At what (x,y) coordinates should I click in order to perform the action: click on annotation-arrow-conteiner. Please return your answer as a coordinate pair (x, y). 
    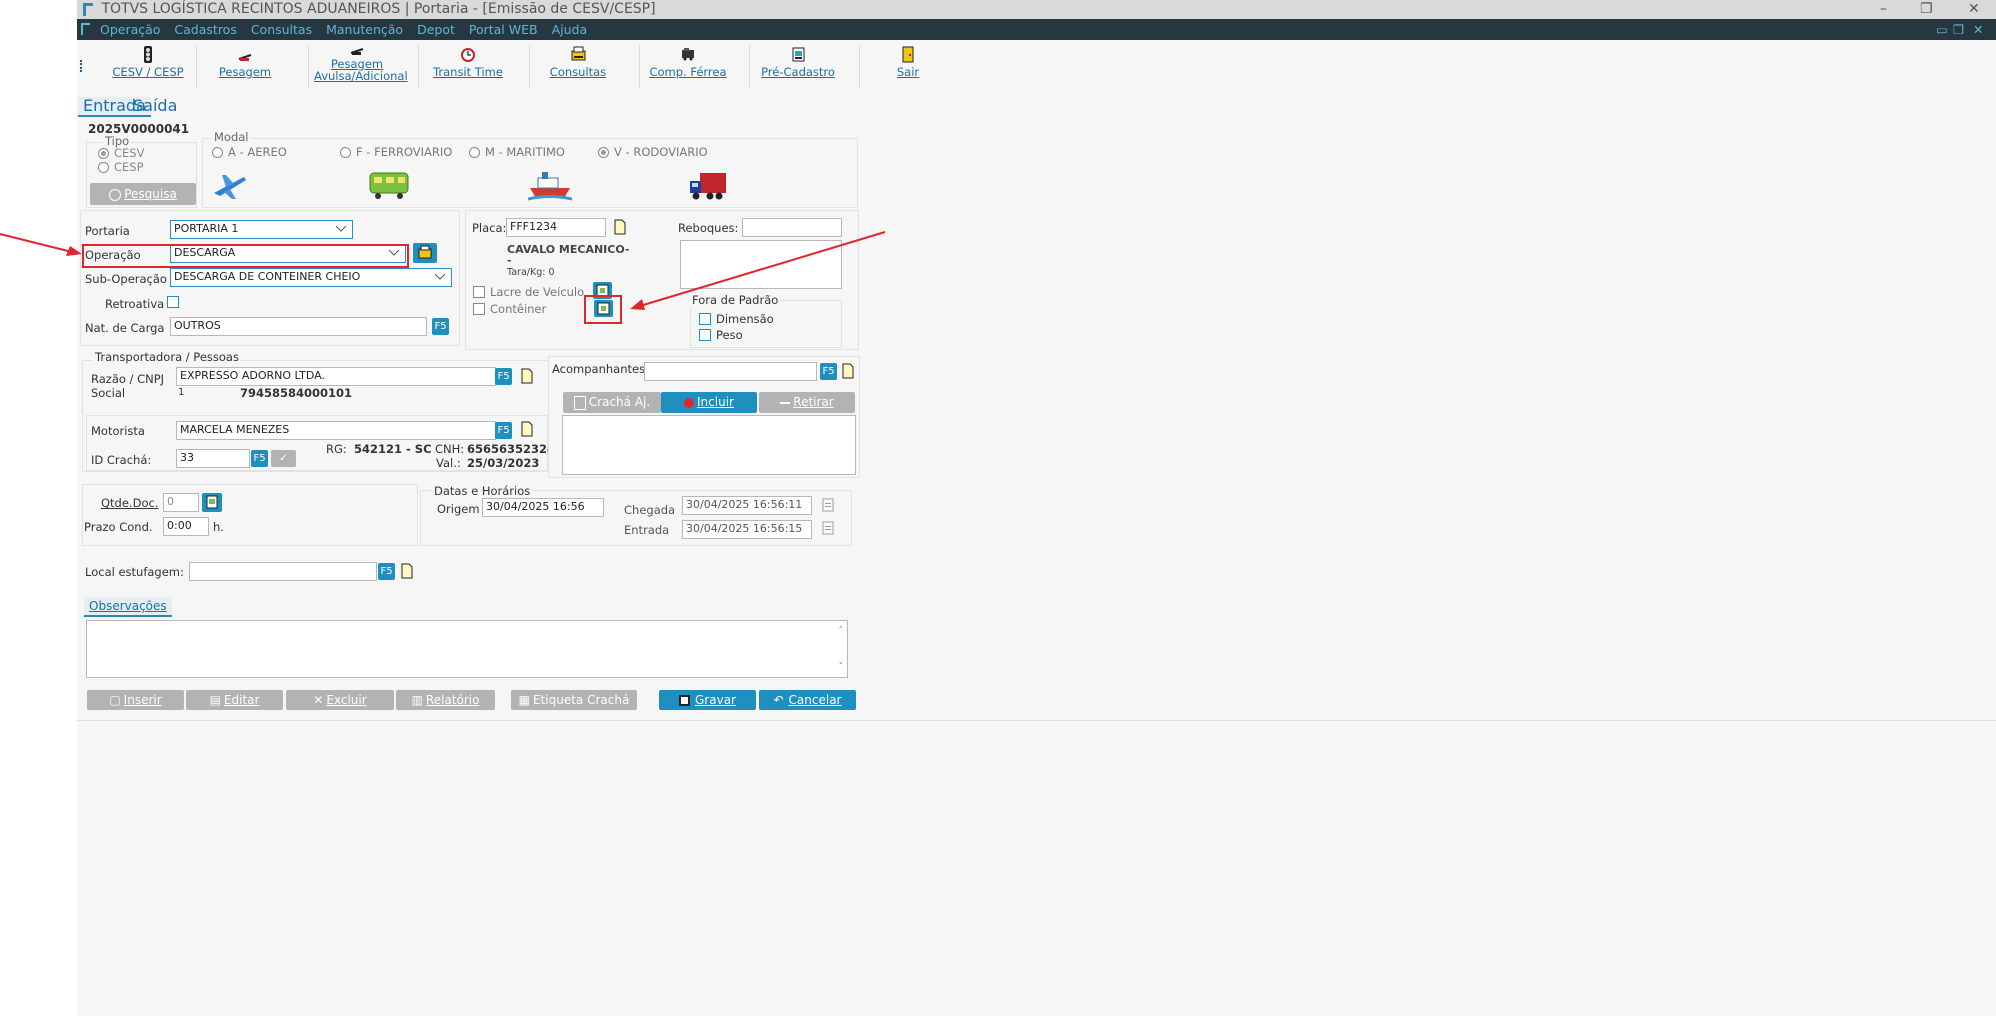
    Looking at the image, I should click on (762, 269).